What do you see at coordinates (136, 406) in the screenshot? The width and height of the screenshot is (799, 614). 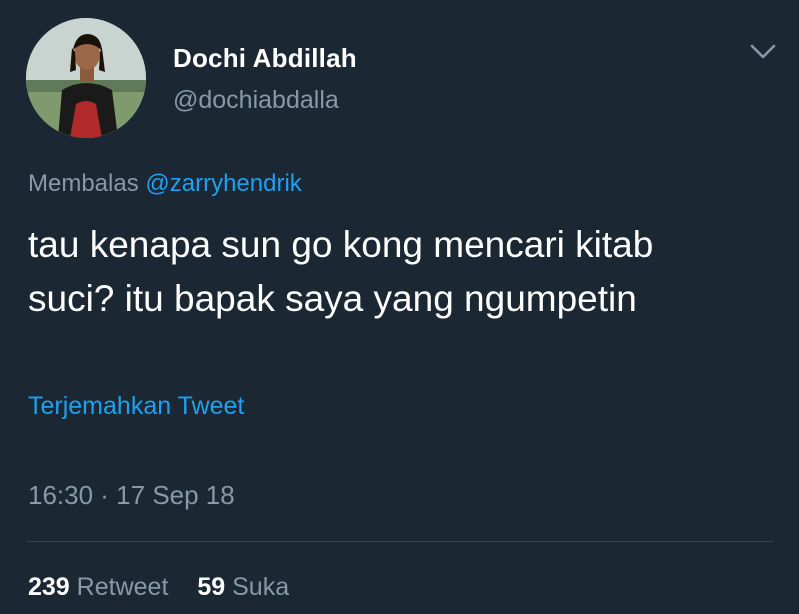 I see `translate-tweet-link: Terjemahkan Tweet` at bounding box center [136, 406].